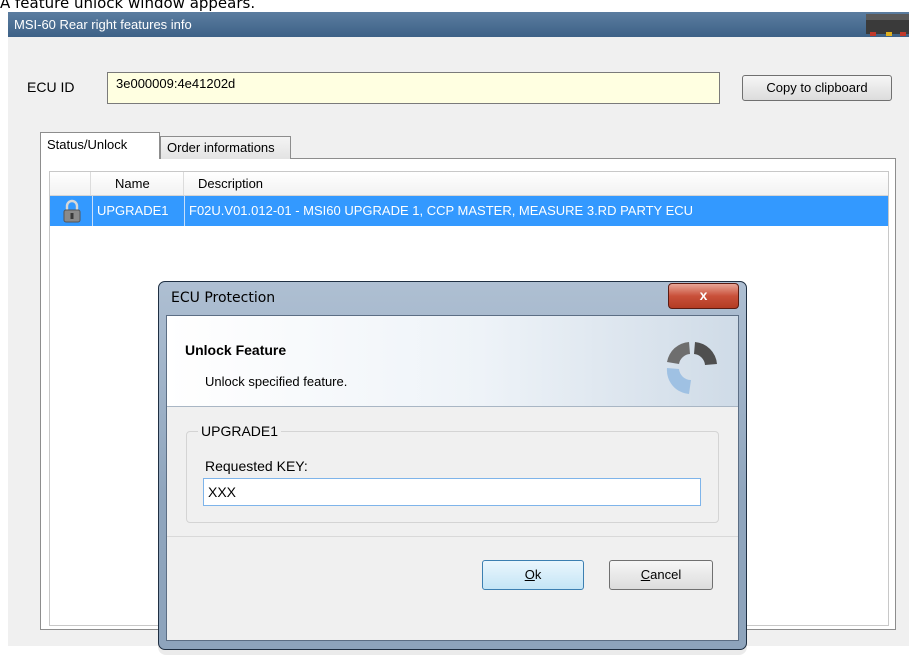 This screenshot has height=655, width=909. Describe the element at coordinates (458, 24) in the screenshot. I see `main-window-titlebar: MSI-60 Rear right features info` at that location.